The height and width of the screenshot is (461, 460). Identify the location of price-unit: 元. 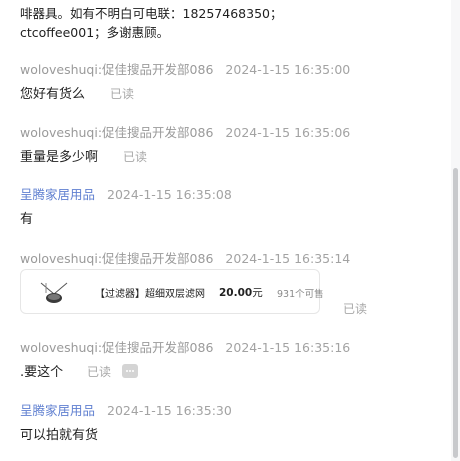
(257, 293).